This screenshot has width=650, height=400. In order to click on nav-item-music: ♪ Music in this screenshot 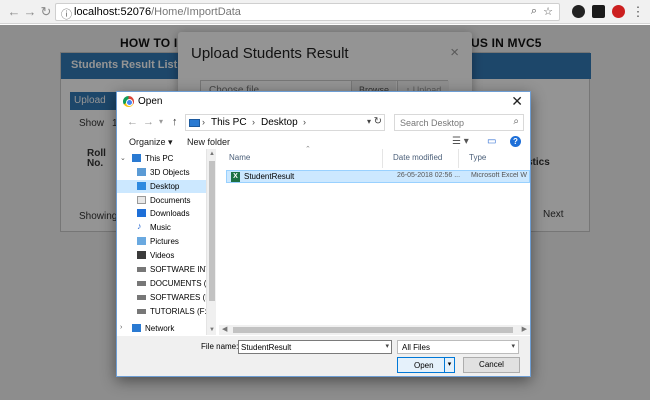, I will do `click(163, 227)`.